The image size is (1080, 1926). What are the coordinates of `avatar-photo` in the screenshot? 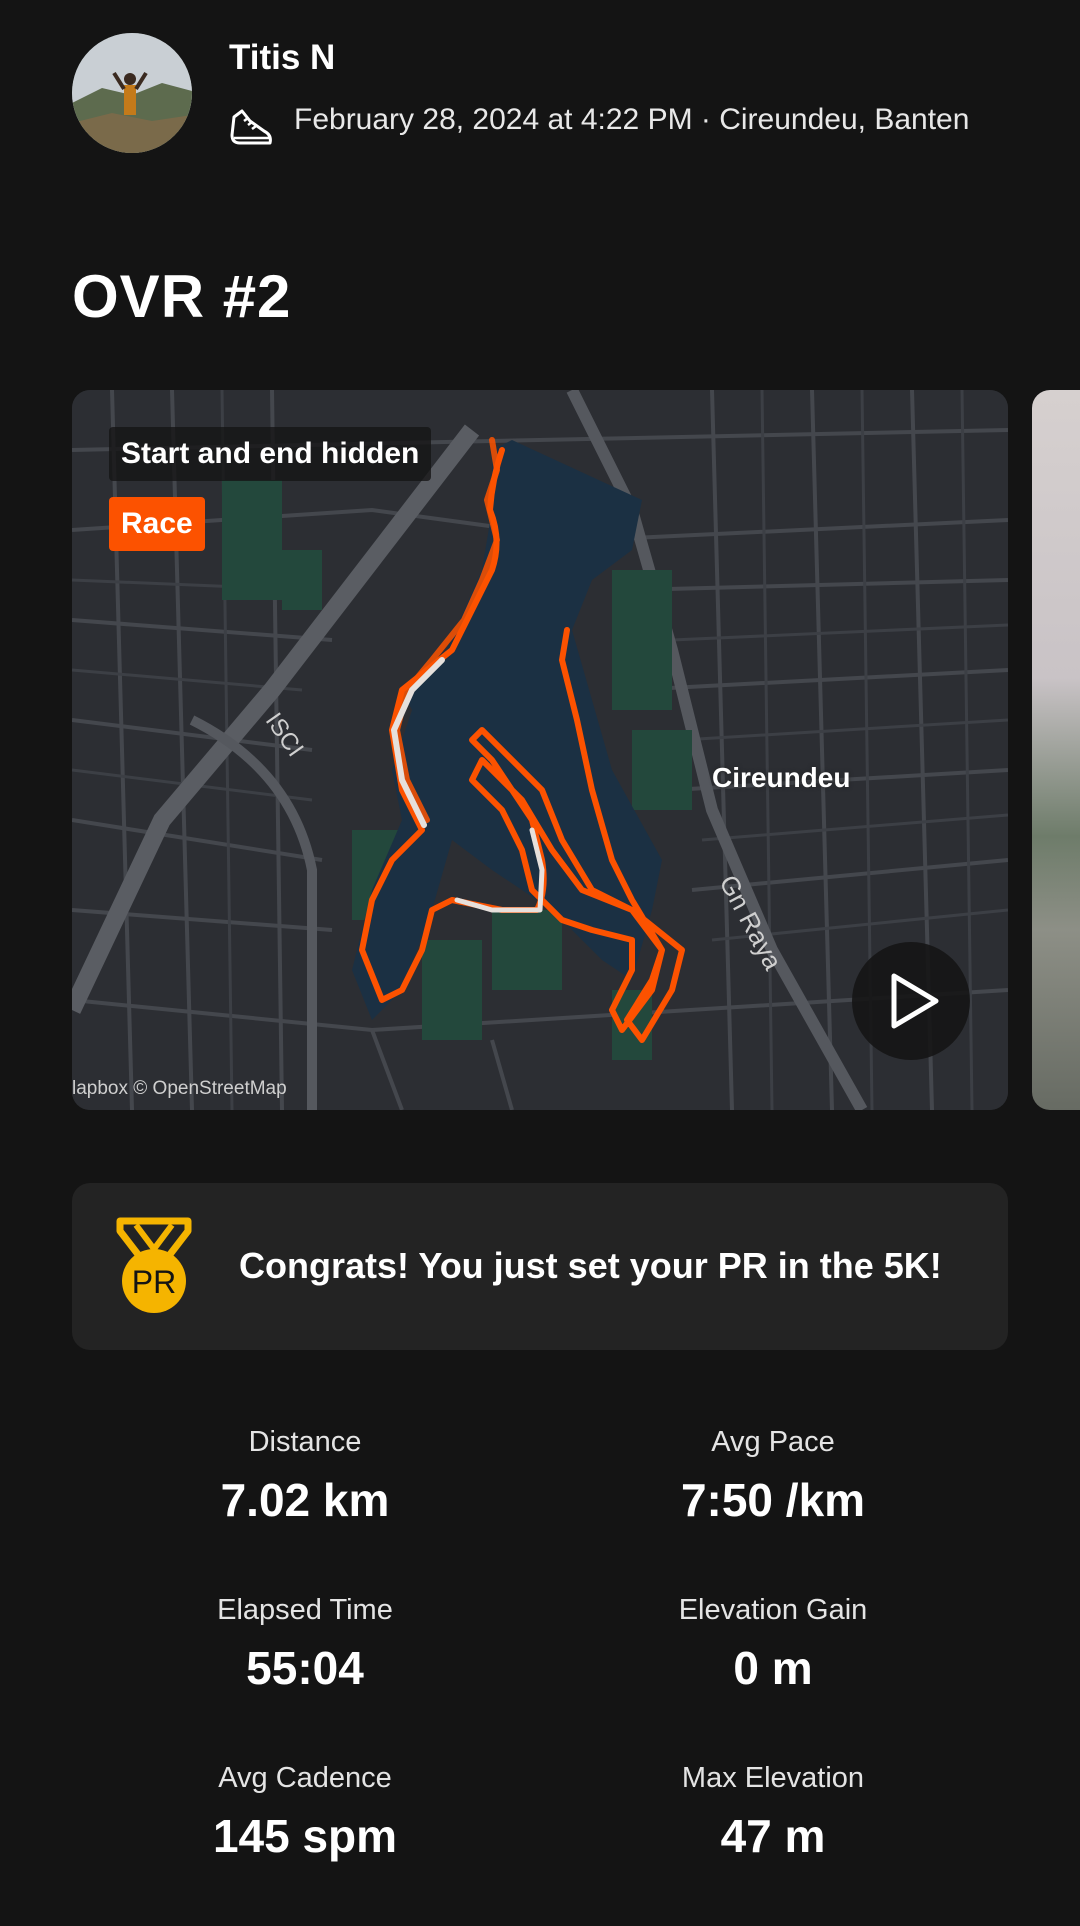 It's located at (132, 93).